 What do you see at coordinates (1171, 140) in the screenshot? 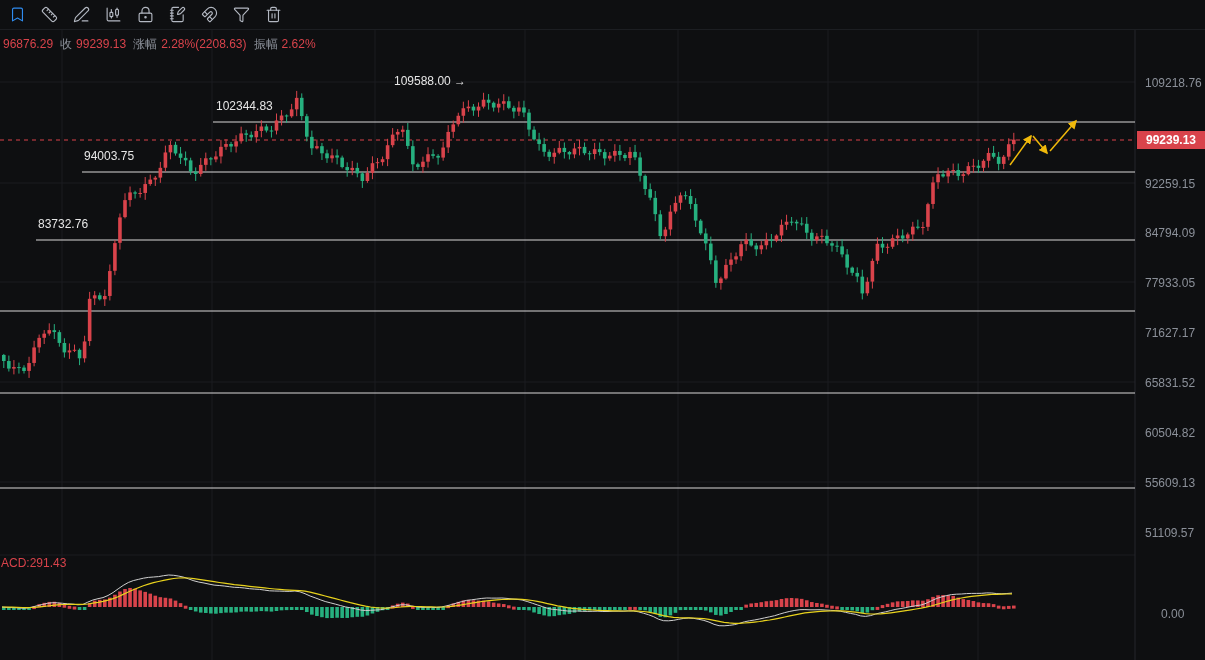
I see `current-price-tag: 99239.13` at bounding box center [1171, 140].